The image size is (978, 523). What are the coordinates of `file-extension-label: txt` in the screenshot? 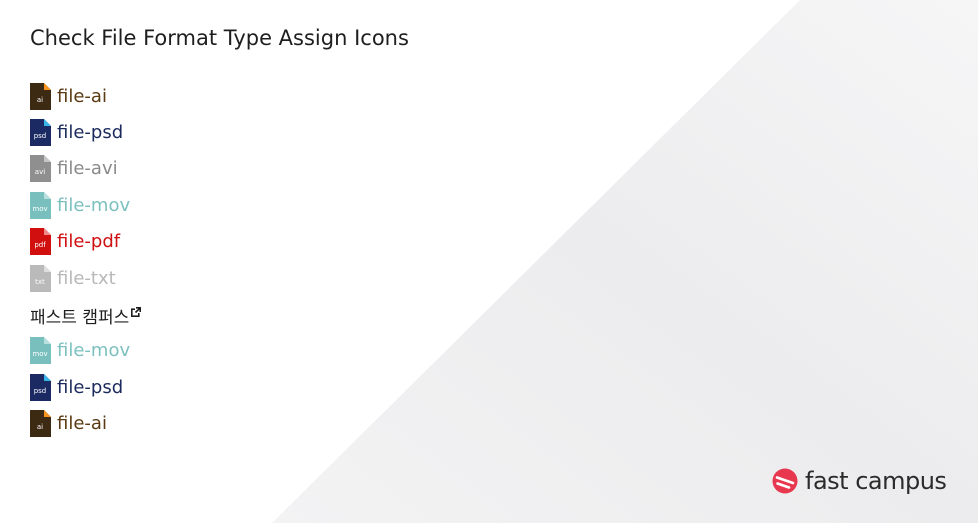 It's located at (40, 281).